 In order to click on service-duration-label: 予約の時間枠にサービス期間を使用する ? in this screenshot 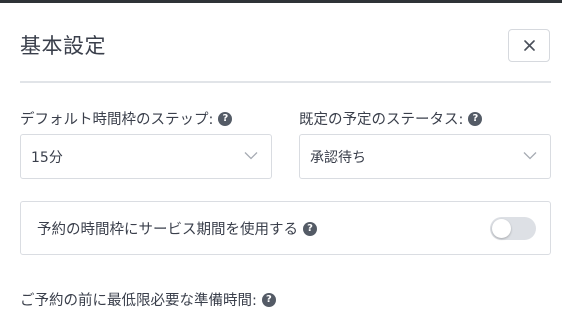, I will do `click(177, 228)`.